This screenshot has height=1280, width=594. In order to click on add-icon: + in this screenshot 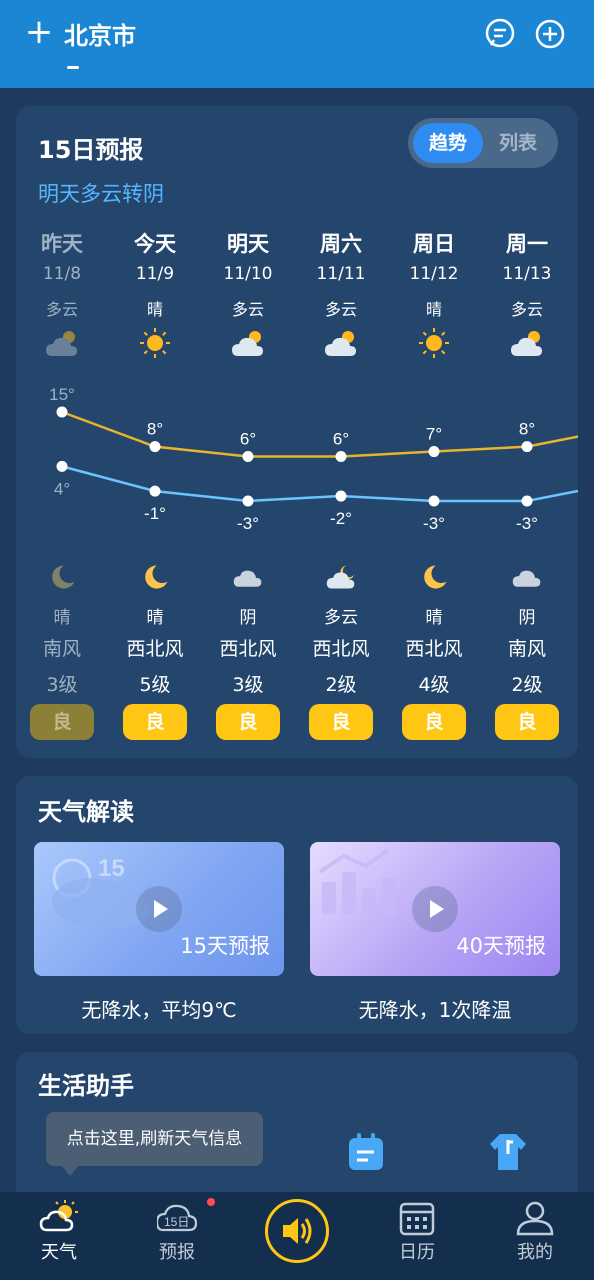, I will do `click(39, 32)`.